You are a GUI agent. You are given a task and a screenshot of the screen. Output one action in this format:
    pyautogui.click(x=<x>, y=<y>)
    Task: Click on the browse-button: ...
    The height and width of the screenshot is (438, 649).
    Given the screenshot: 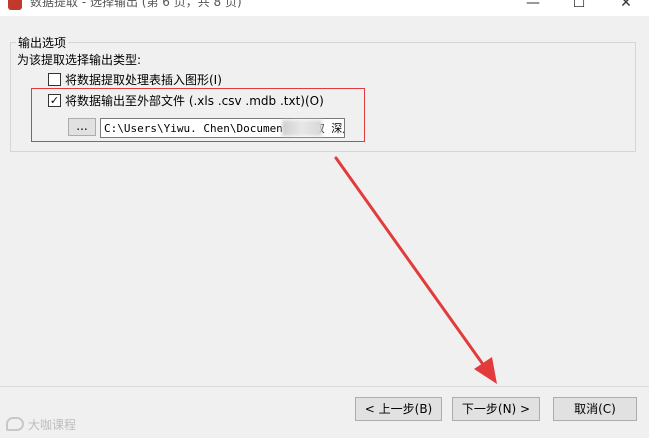 What is the action you would take?
    pyautogui.click(x=82, y=127)
    